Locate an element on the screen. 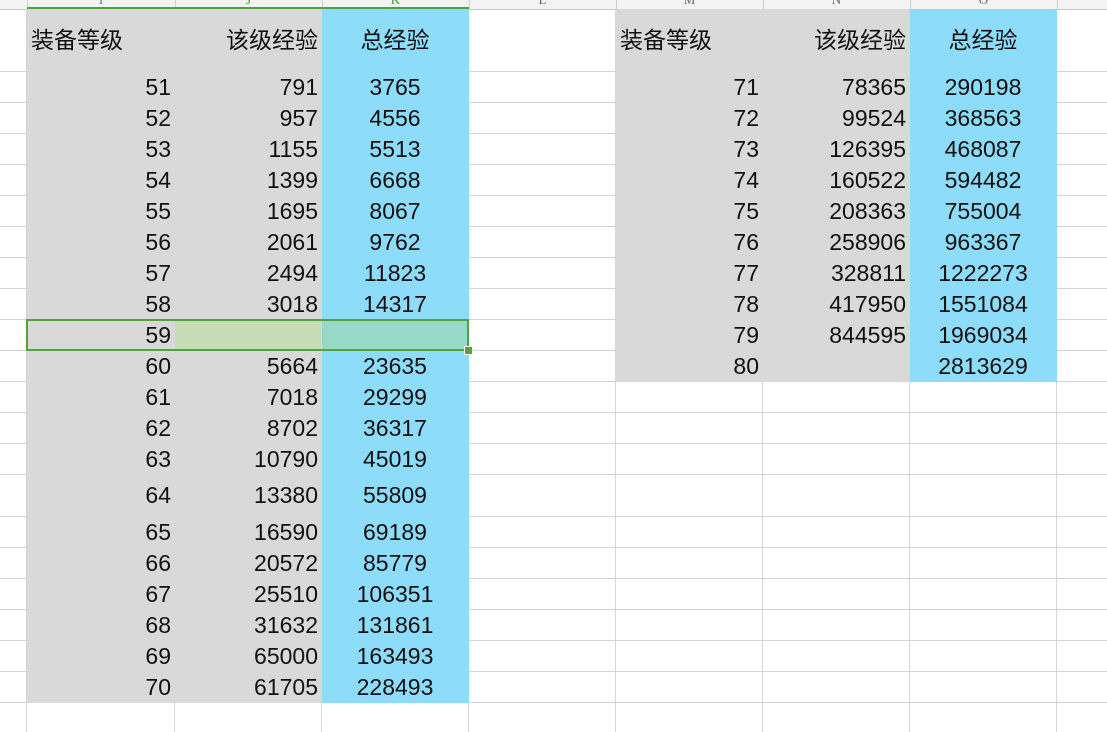  total-exp-cell: 55809 is located at coordinates (395, 496).